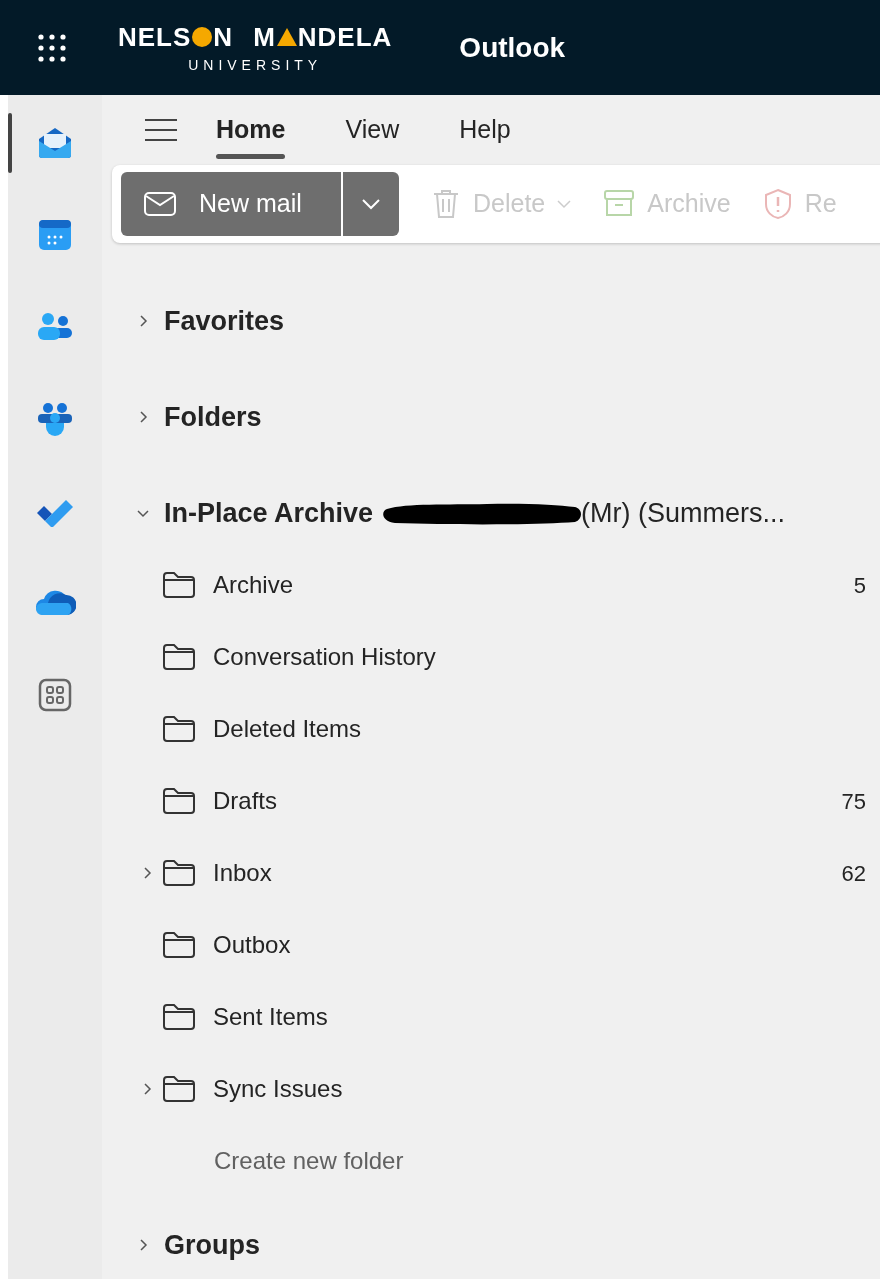  I want to click on unread-count: 75, so click(853, 801).